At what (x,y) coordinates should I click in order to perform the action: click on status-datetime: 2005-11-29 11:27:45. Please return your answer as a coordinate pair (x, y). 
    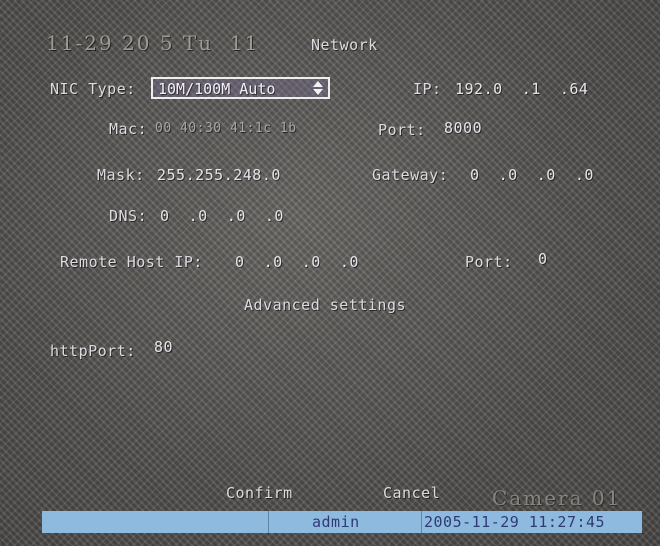
    Looking at the image, I should click on (515, 522).